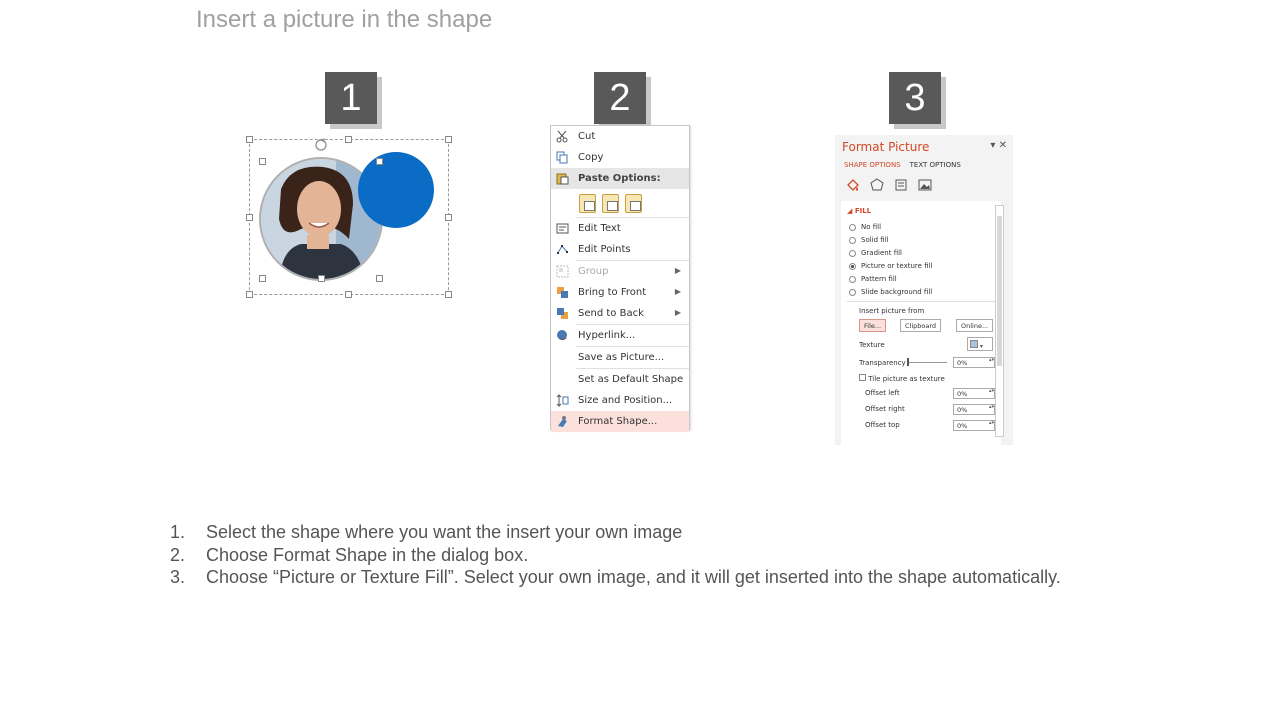  What do you see at coordinates (925, 185) in the screenshot?
I see `picture-icon` at bounding box center [925, 185].